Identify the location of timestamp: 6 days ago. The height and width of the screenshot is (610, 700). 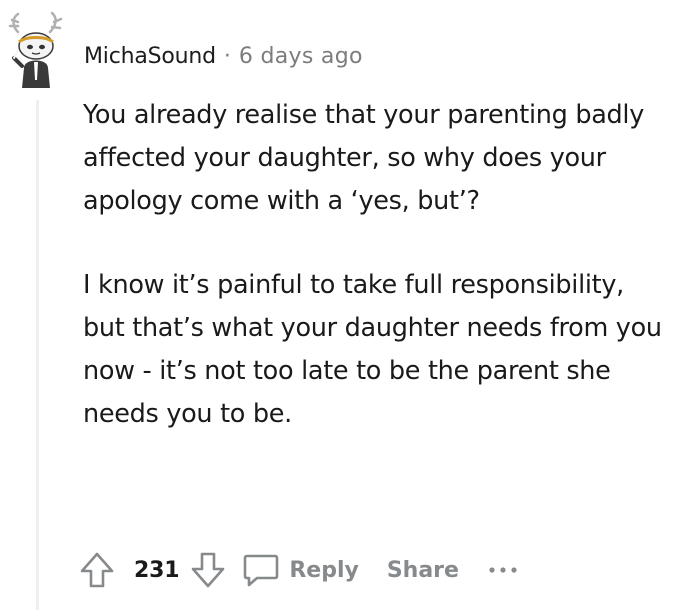
(301, 56).